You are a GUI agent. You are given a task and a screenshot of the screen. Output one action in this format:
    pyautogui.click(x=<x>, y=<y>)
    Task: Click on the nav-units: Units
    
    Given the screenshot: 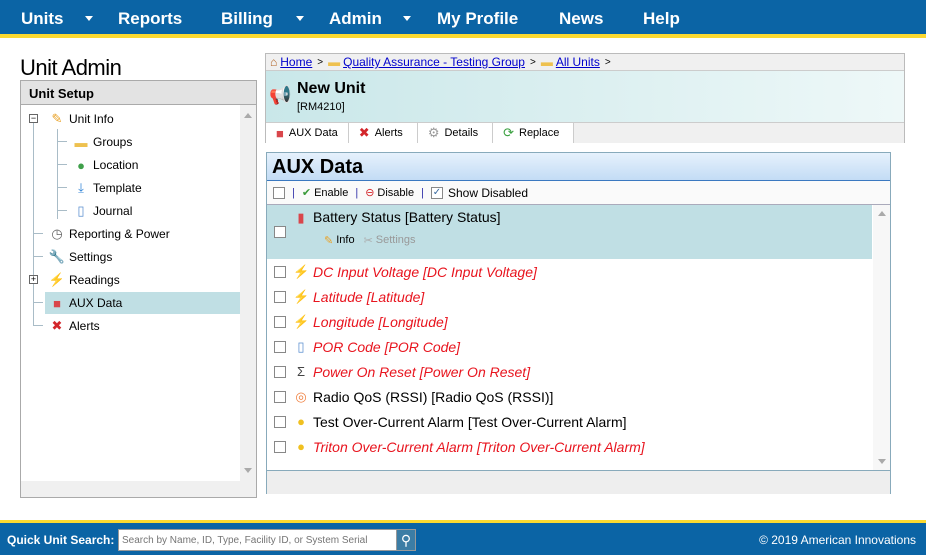 What is the action you would take?
    pyautogui.click(x=42, y=19)
    